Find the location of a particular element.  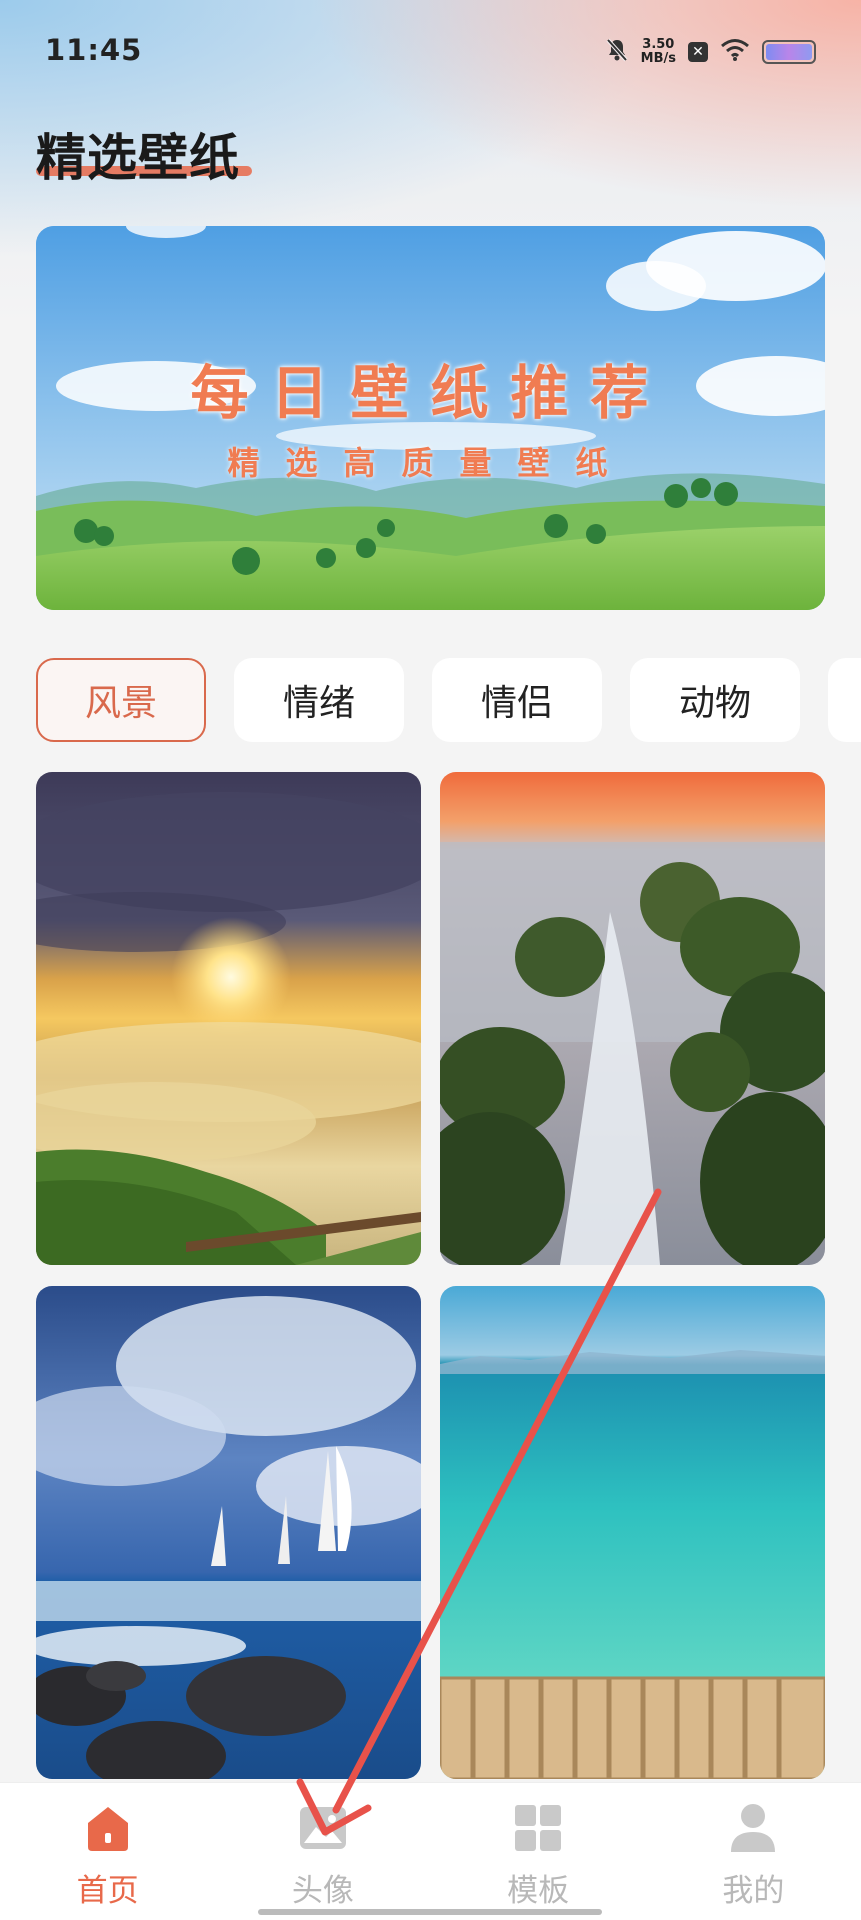

network-speed: 3.50 MB/s is located at coordinates (658, 52).